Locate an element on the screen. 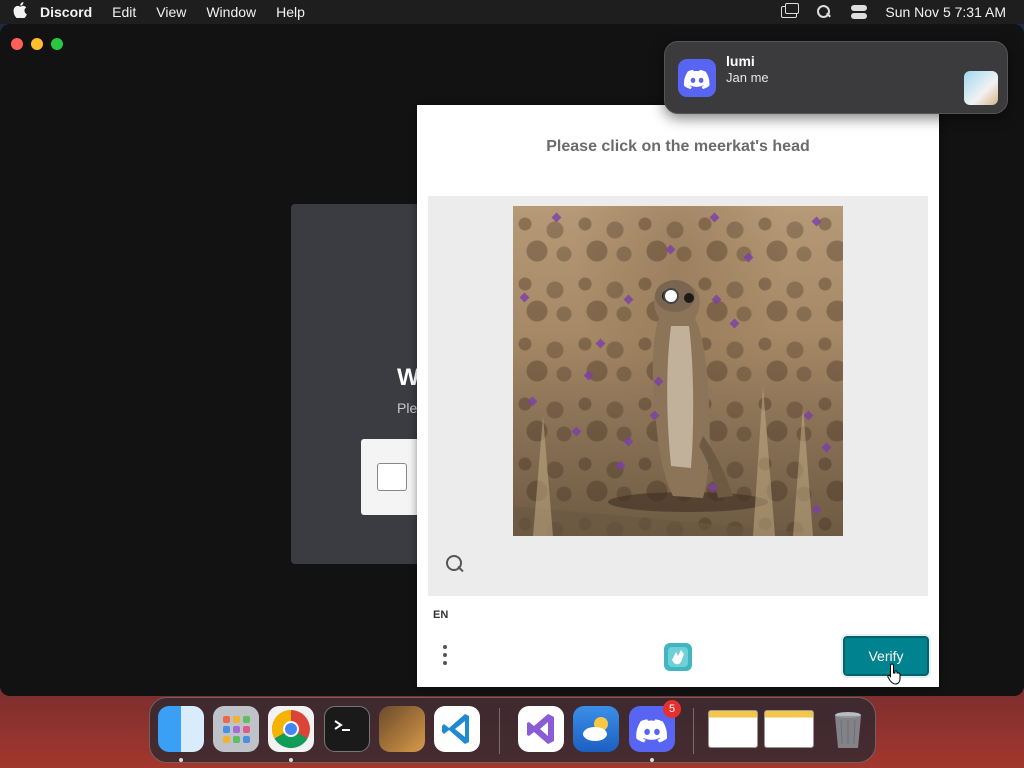 This screenshot has width=1024, height=768. dock-chrome-icon is located at coordinates (291, 729).